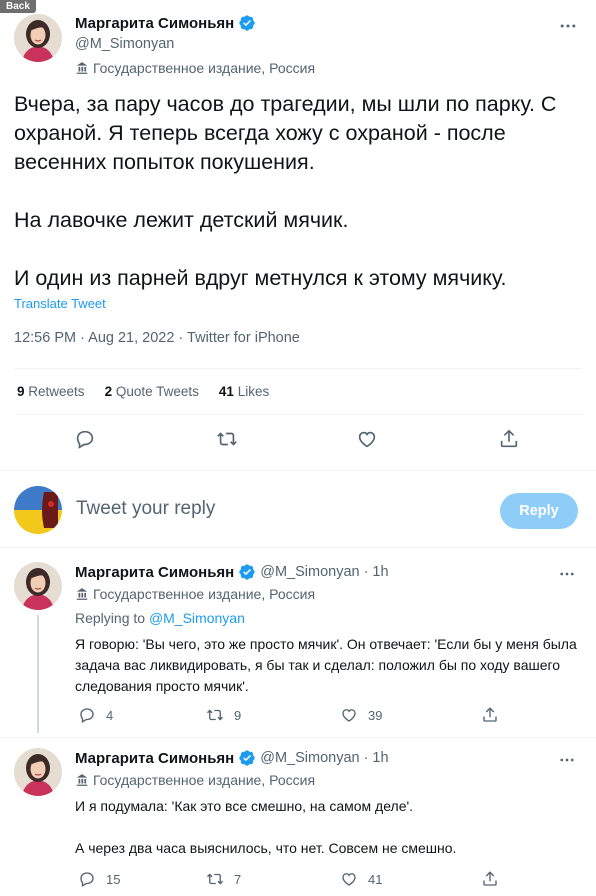 The image size is (596, 896). What do you see at coordinates (298, 442) in the screenshot?
I see `tweet-actions` at bounding box center [298, 442].